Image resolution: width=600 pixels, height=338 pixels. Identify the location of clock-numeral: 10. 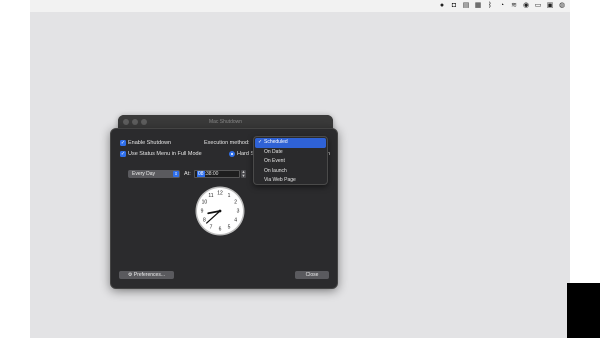
(205, 203).